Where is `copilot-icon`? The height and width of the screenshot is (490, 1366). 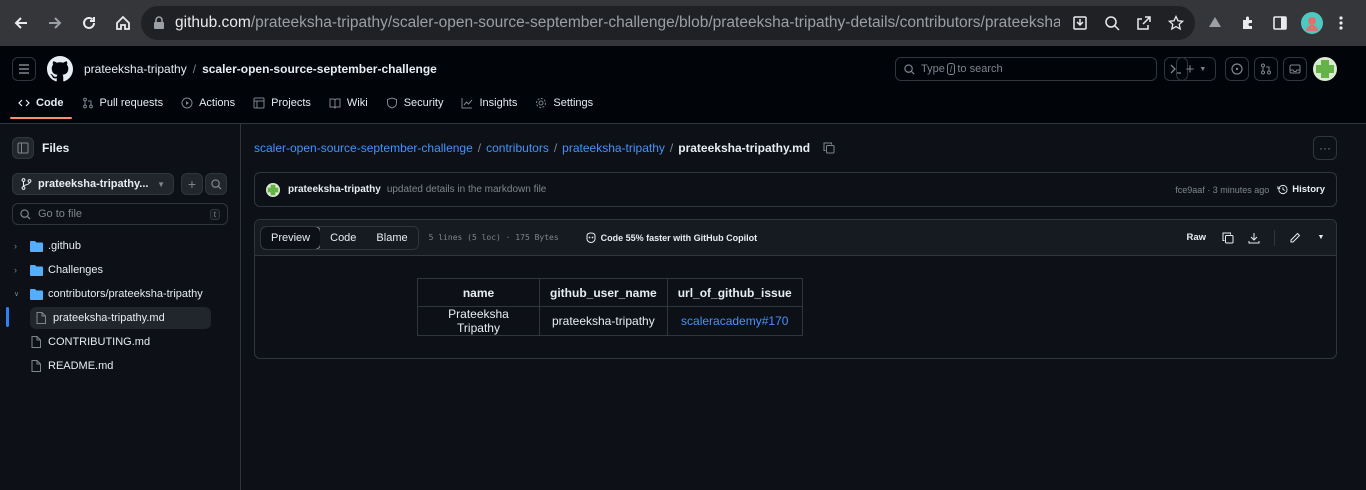 copilot-icon is located at coordinates (591, 237).